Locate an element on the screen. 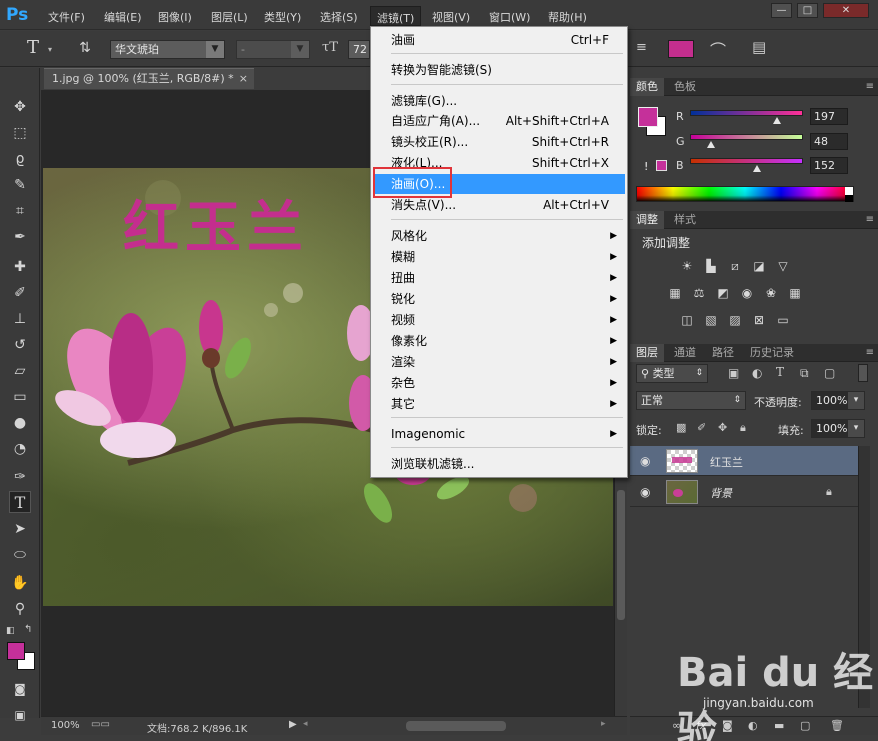 Image resolution: width=878 pixels, height=741 pixels. lock-transparent-icon: ▩ is located at coordinates (681, 427).